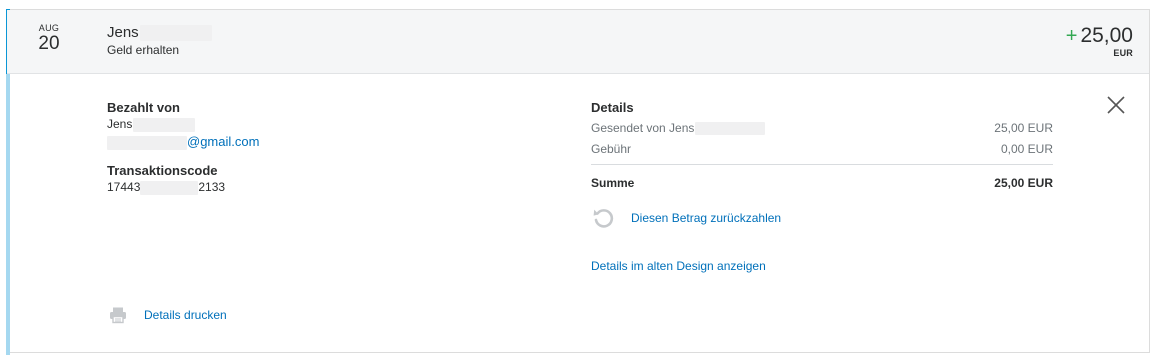 The height and width of the screenshot is (358, 1159). What do you see at coordinates (822, 128) in the screenshot?
I see `details-row: Gesendet von Jens 25,00 EUR` at bounding box center [822, 128].